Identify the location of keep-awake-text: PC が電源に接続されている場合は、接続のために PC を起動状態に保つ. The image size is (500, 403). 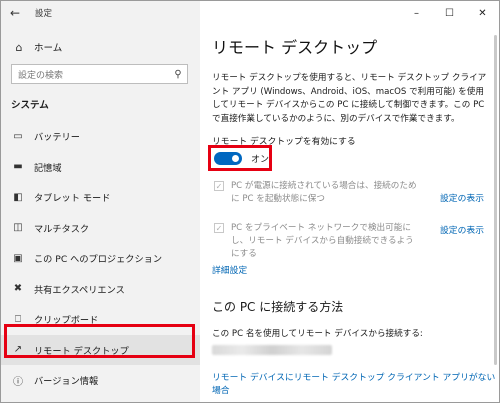
(324, 192).